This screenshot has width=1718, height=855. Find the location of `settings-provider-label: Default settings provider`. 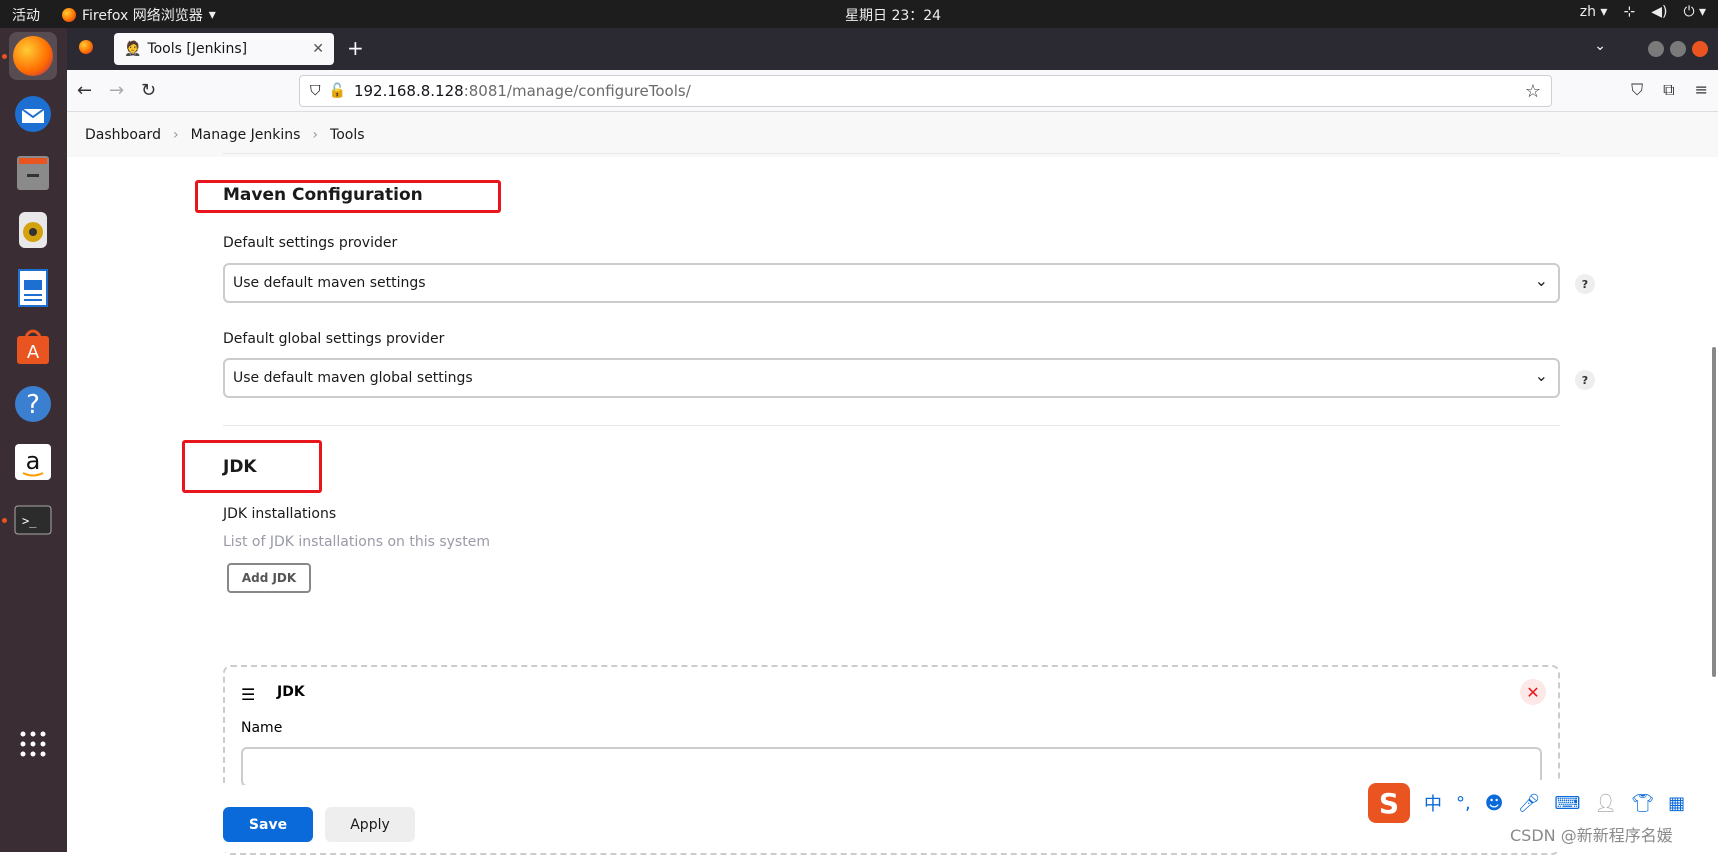

settings-provider-label: Default settings provider is located at coordinates (310, 243).